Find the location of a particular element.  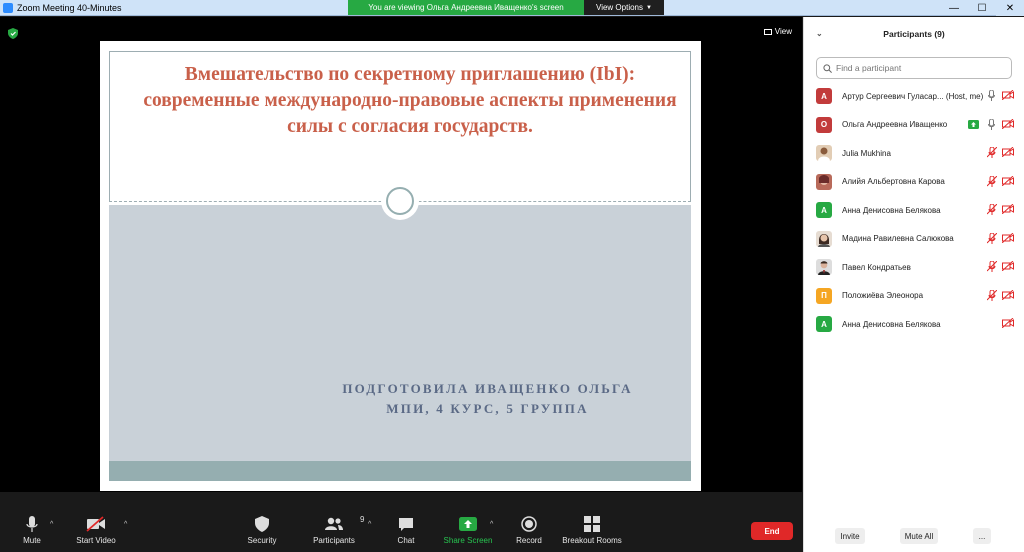

view-options-button: View Options ▼ is located at coordinates (624, 7).